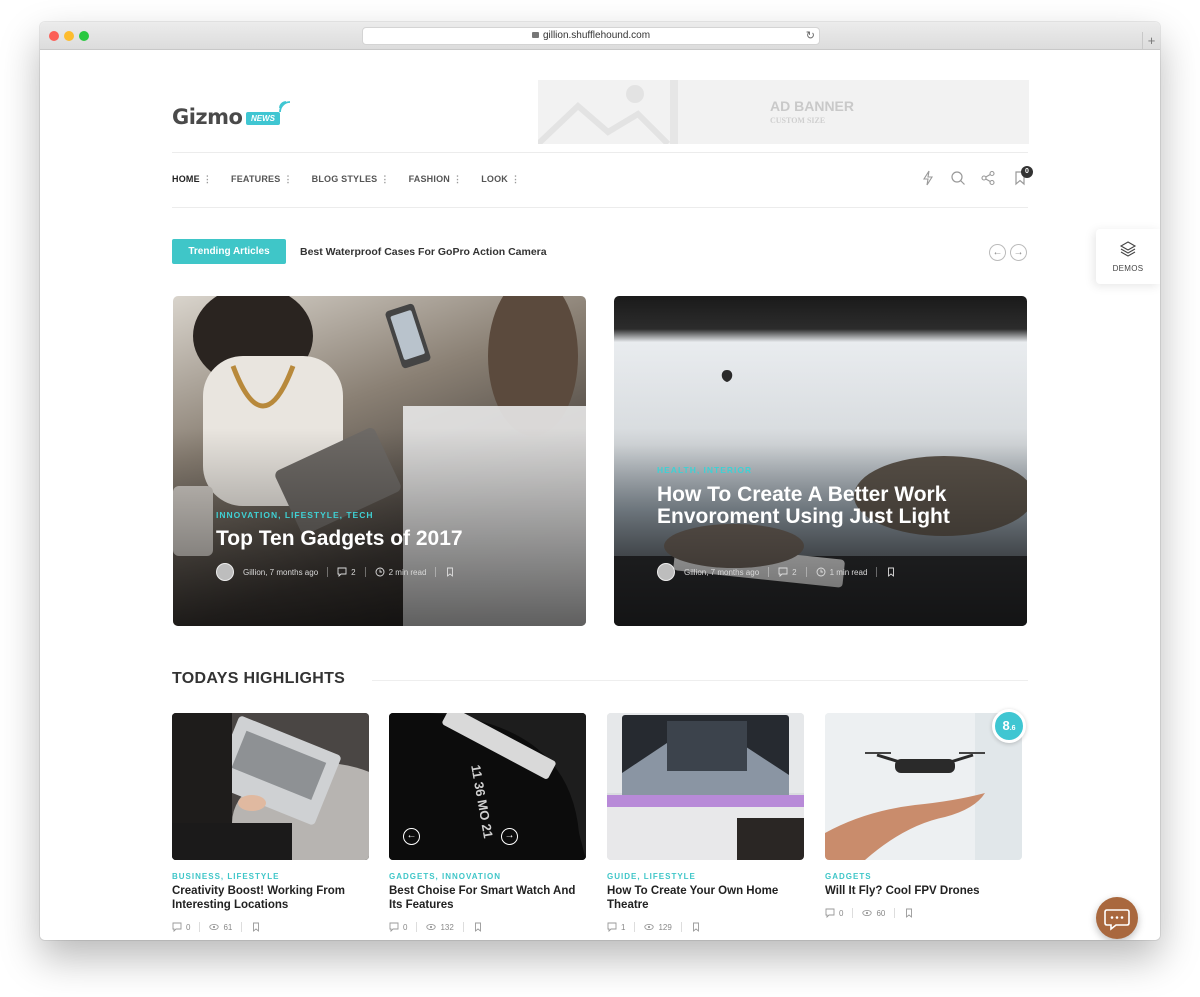  Describe the element at coordinates (487, 786) in the screenshot. I see `post-thumbnail: 11 36 MO 21 ← →` at that location.